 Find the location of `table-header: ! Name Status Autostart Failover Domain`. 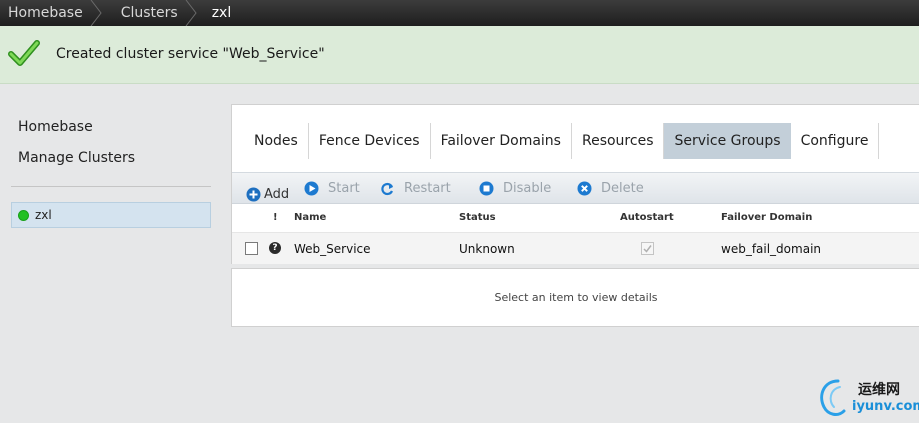

table-header: ! Name Status Autostart Failover Domain is located at coordinates (575, 218).